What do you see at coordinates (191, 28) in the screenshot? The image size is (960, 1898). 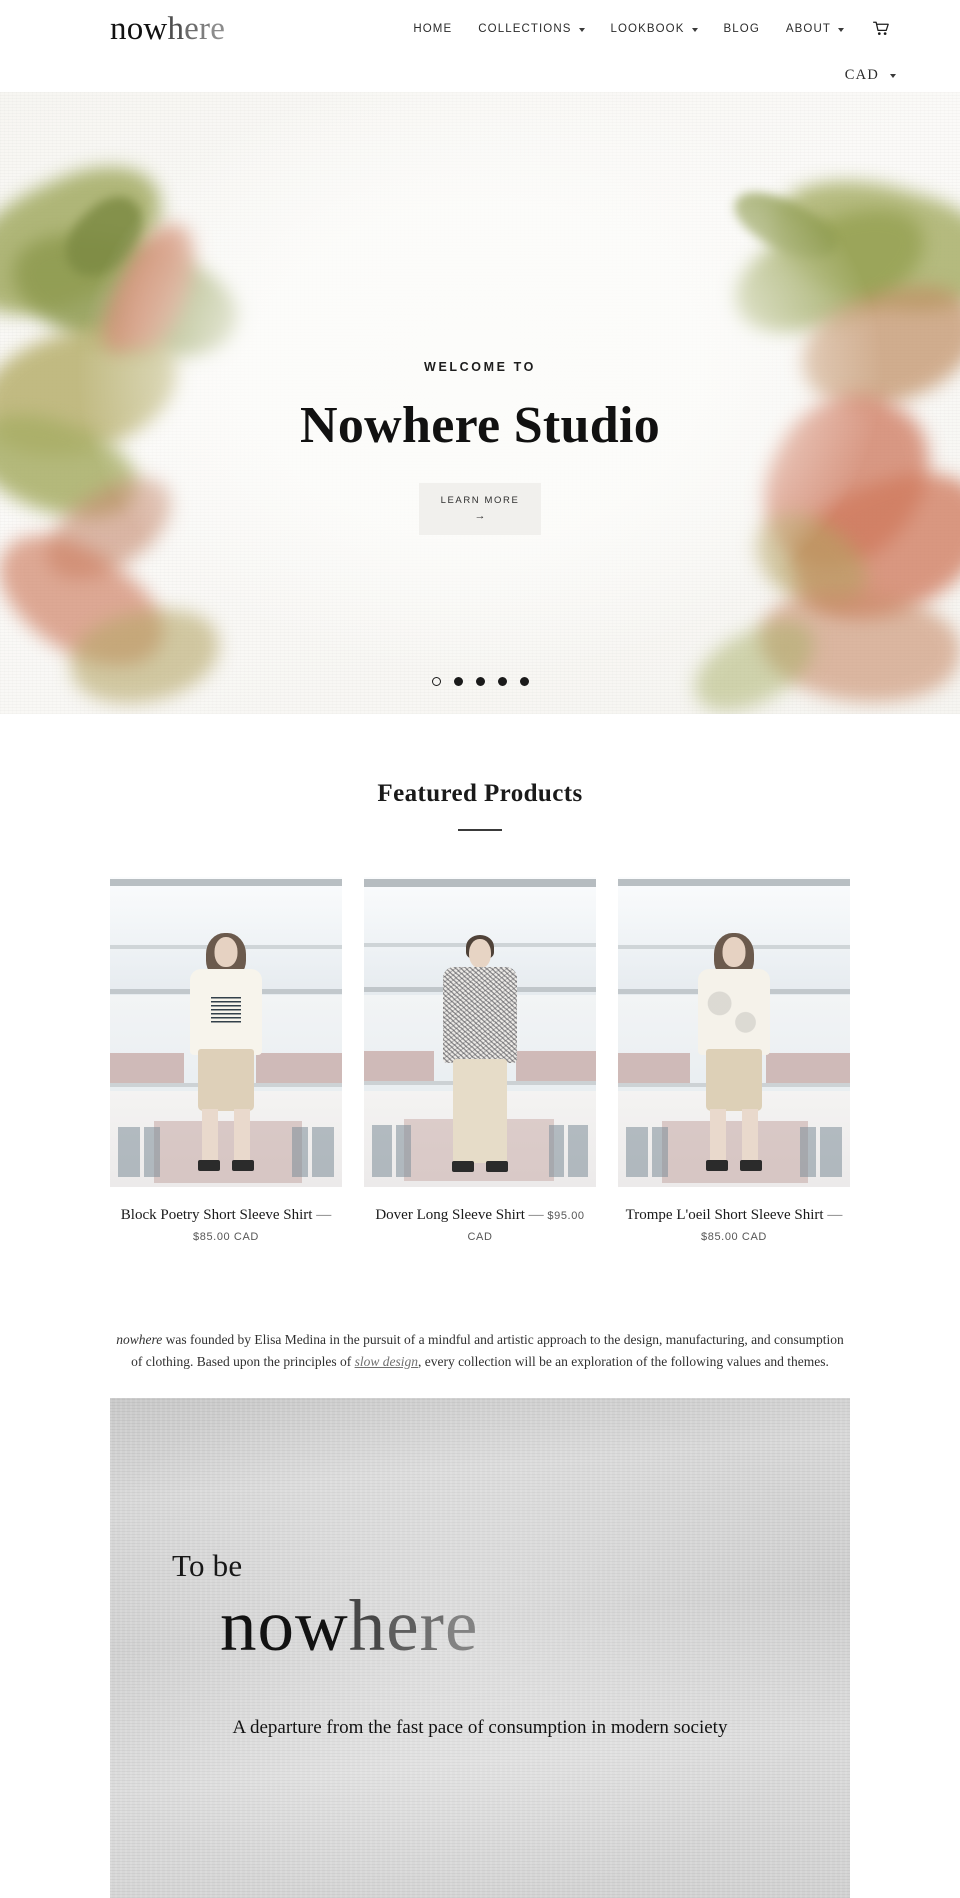 I see `logo-part-e1: e` at bounding box center [191, 28].